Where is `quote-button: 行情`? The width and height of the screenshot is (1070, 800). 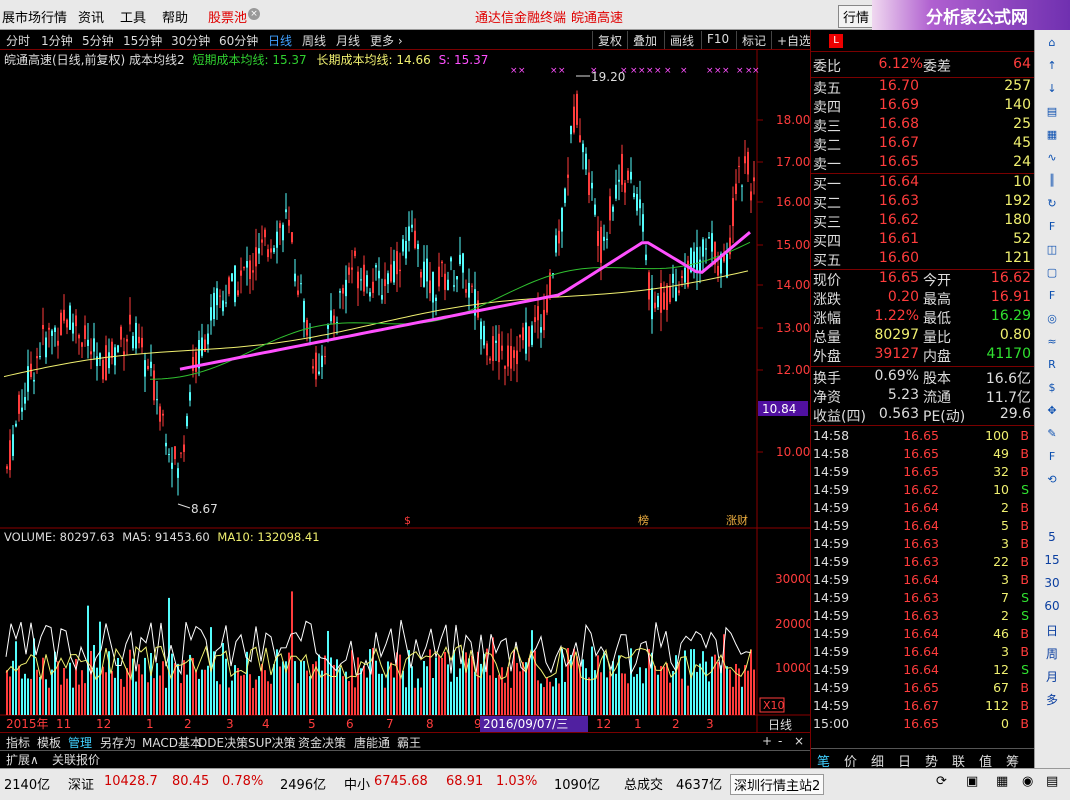
quote-button: 行情 is located at coordinates (856, 16).